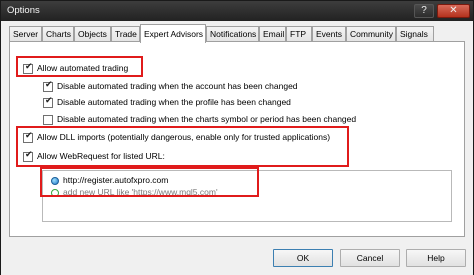 This screenshot has height=275, width=474. What do you see at coordinates (48, 120) in the screenshot?
I see `disable-symbol-changed-checkbox` at bounding box center [48, 120].